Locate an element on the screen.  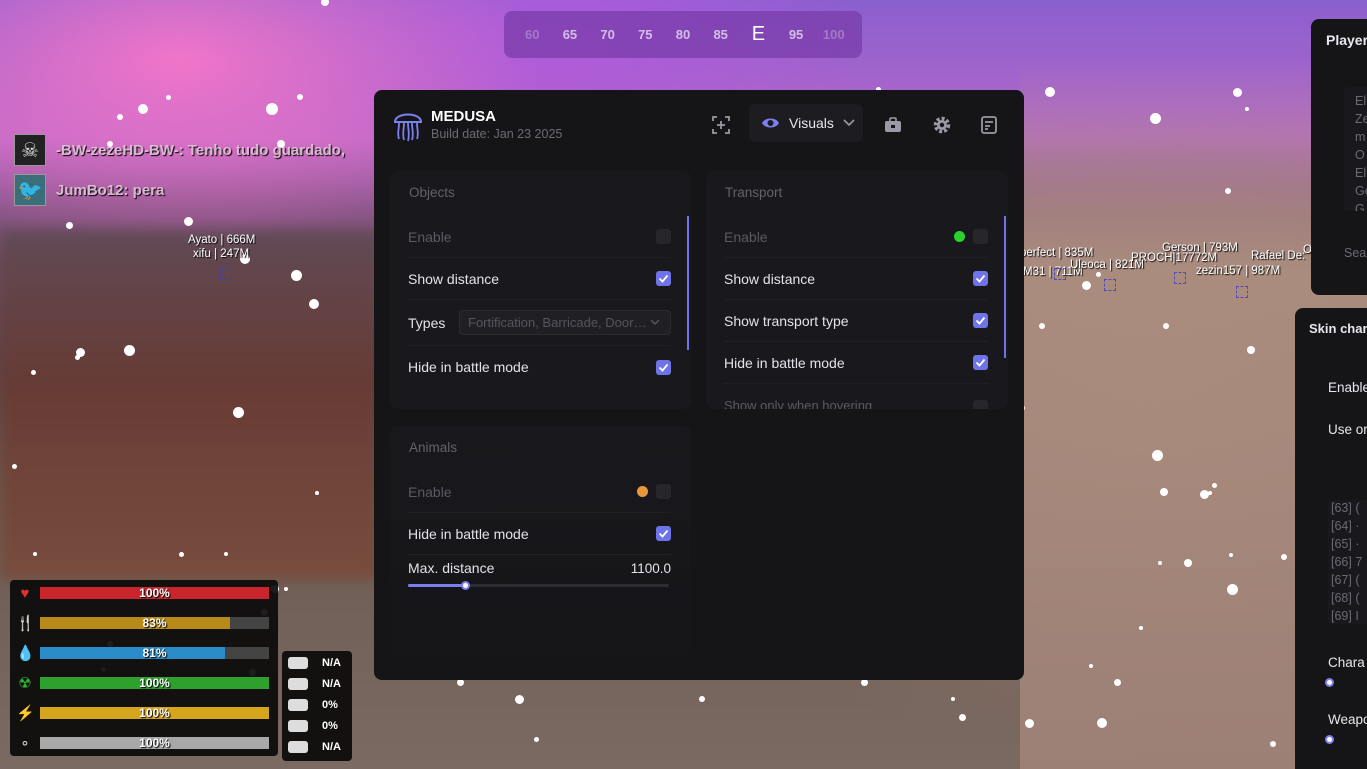
misc-button is located at coordinates (893, 125).